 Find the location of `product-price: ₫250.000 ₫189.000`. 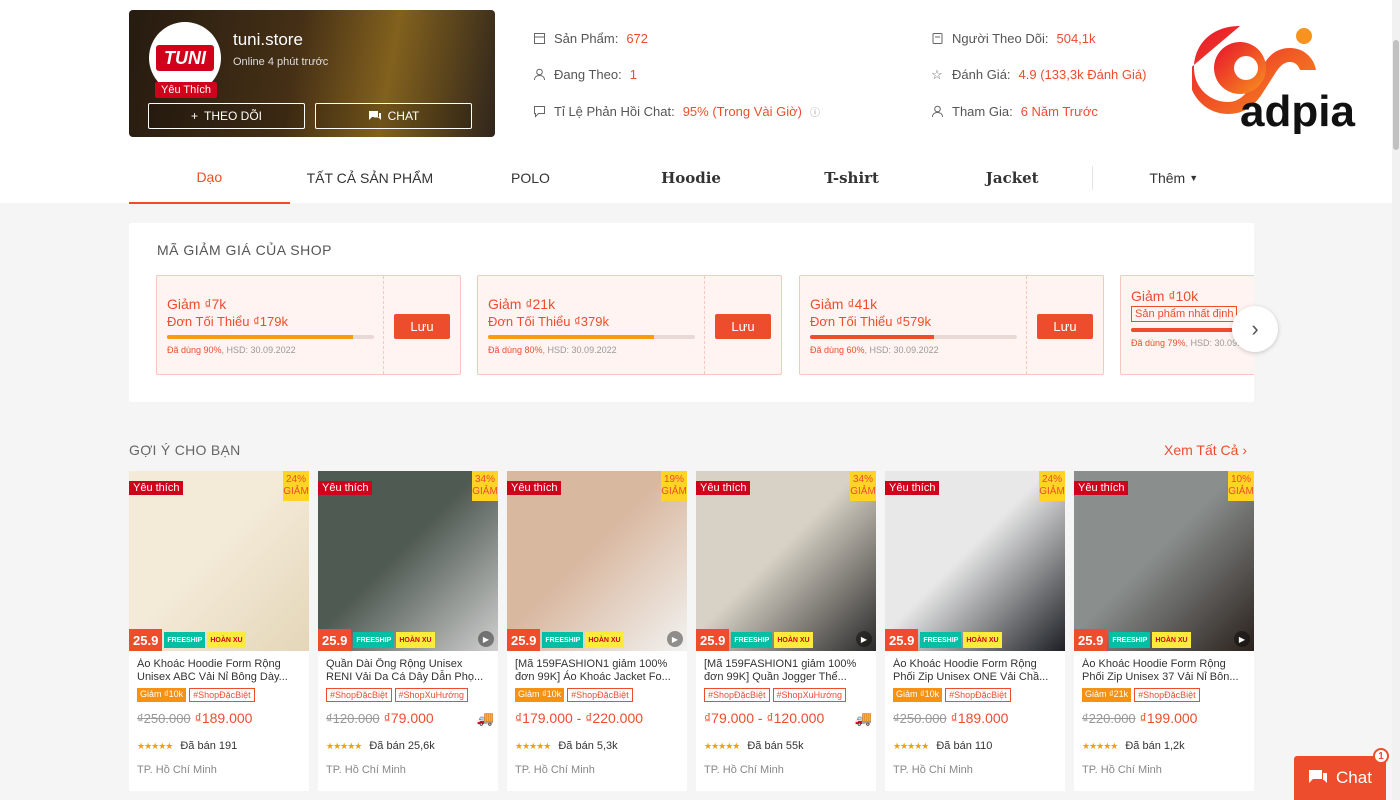

product-price: ₫250.000 ₫189.000 is located at coordinates (975, 718).